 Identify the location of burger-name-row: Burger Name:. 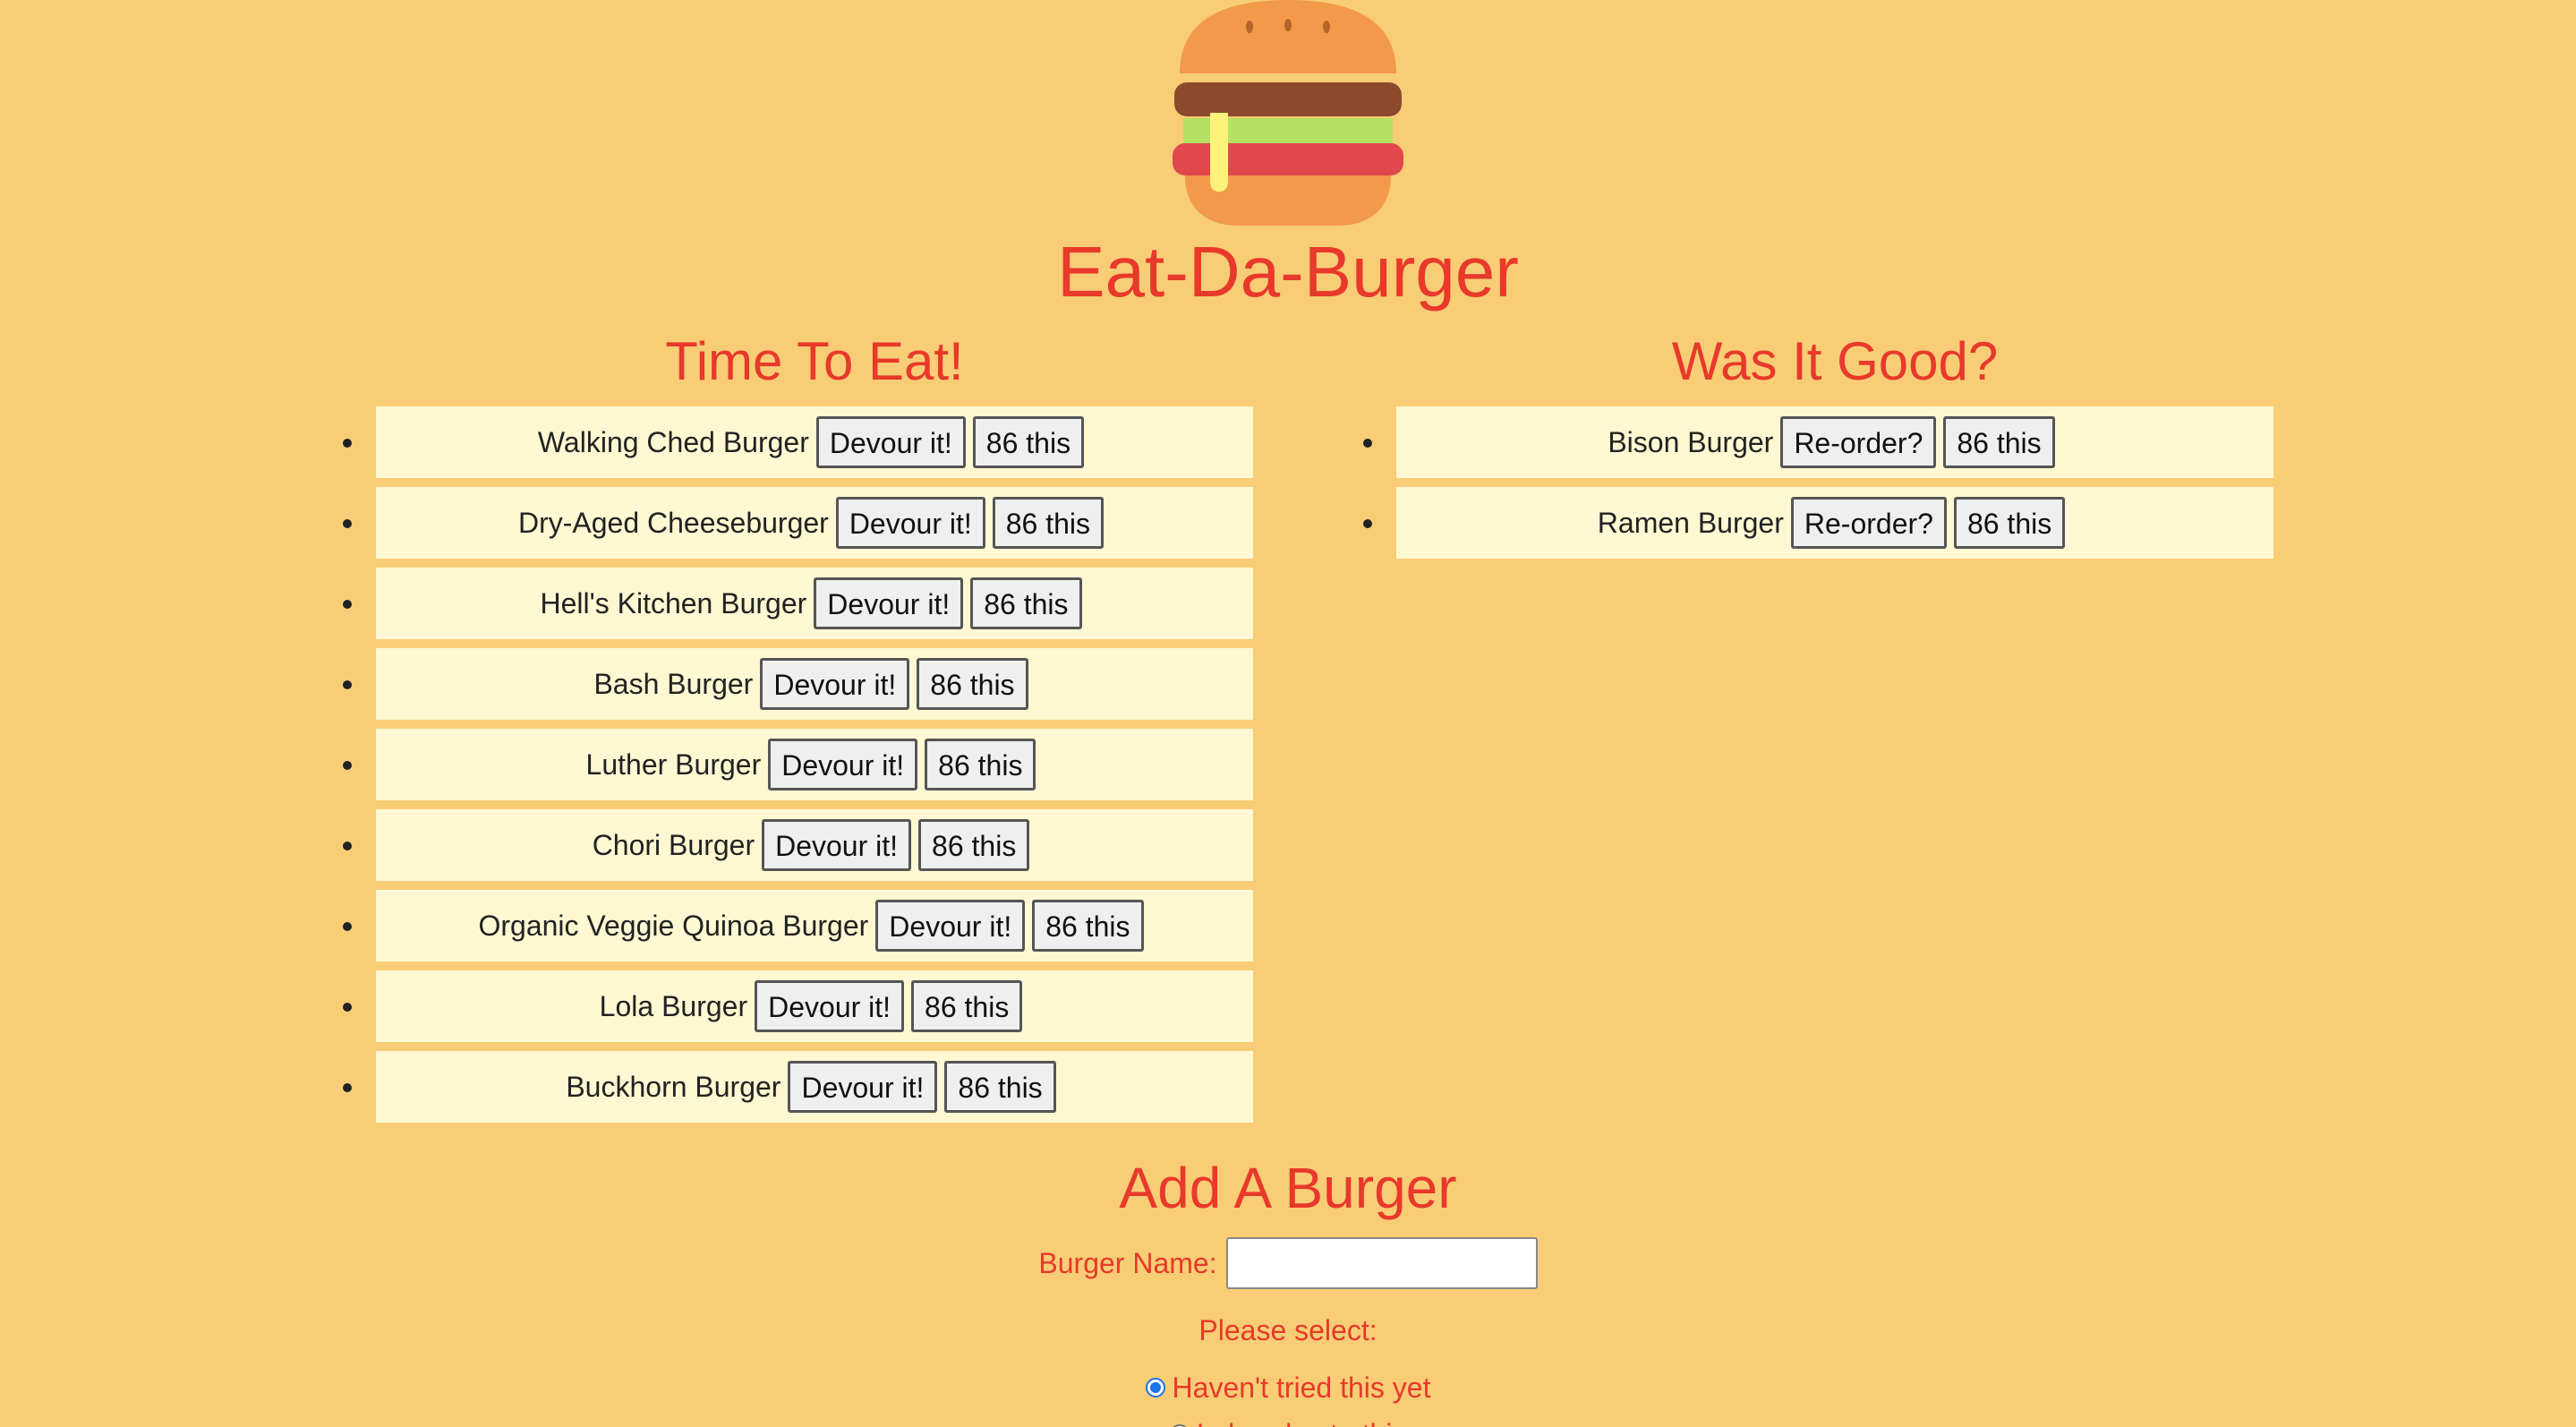
(1288, 1263).